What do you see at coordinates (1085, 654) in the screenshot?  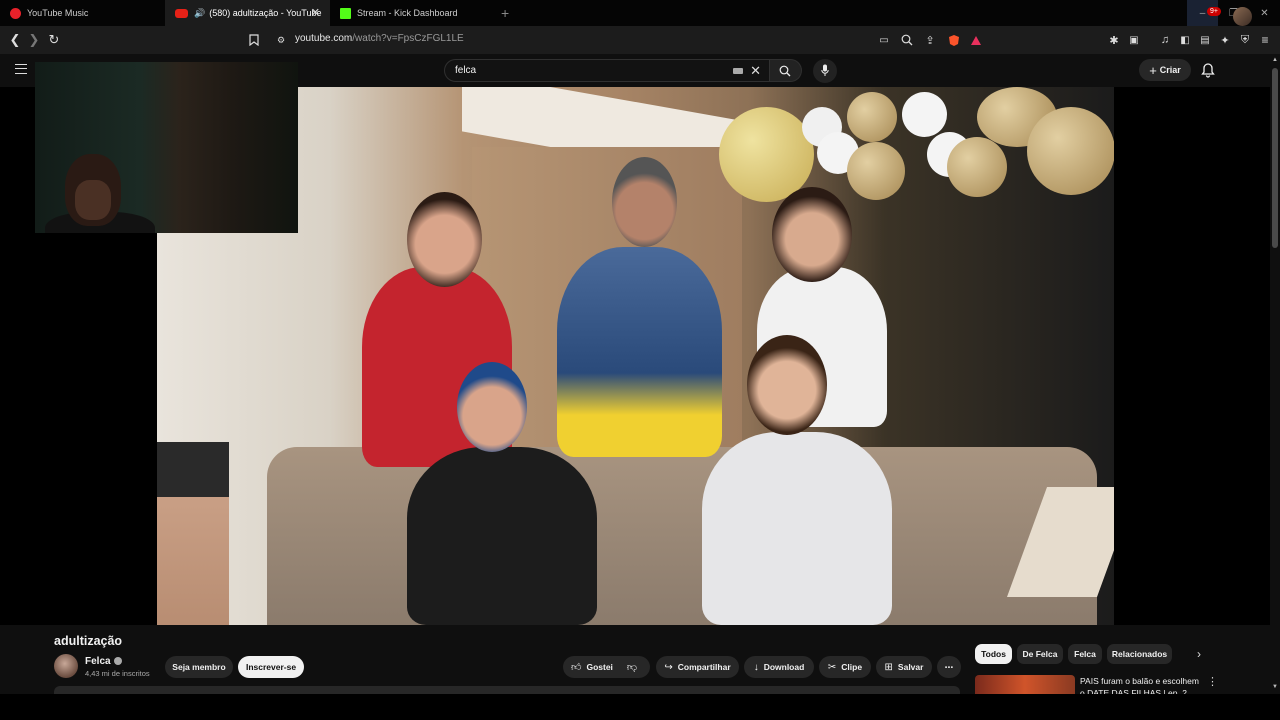 I see `chip-felca: Felca` at bounding box center [1085, 654].